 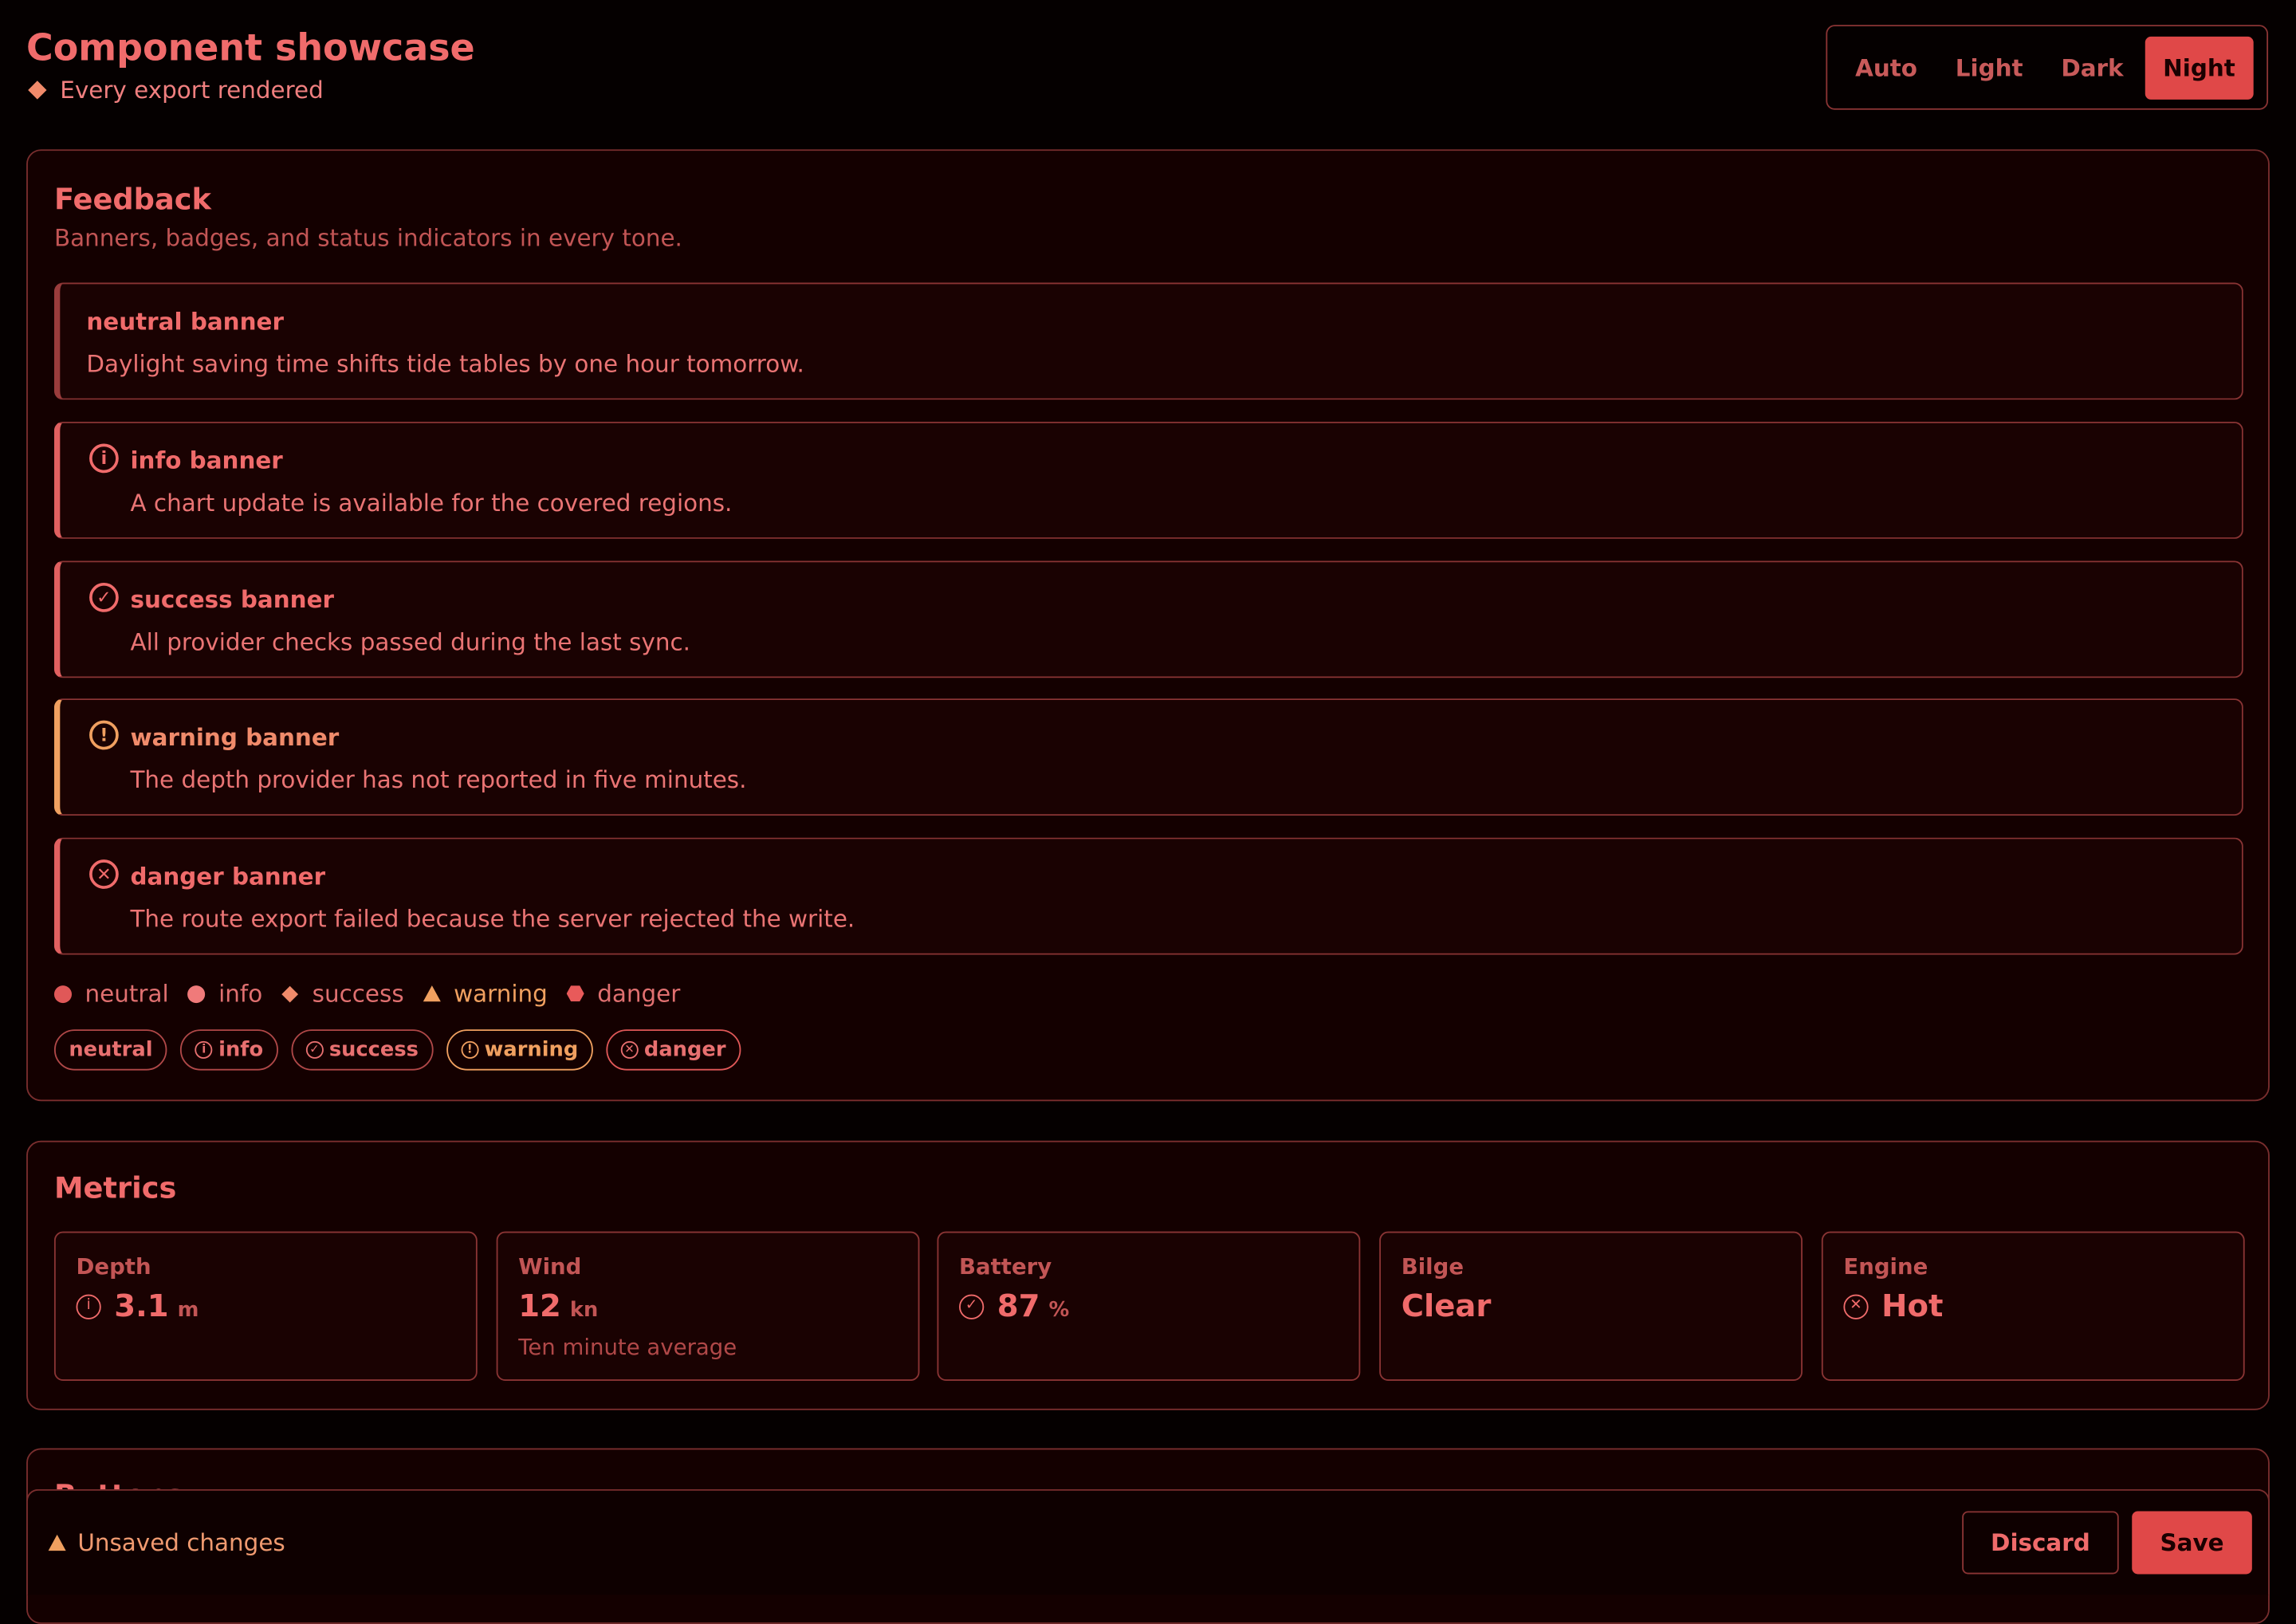 I want to click on status-dot-label: warning, so click(x=501, y=994).